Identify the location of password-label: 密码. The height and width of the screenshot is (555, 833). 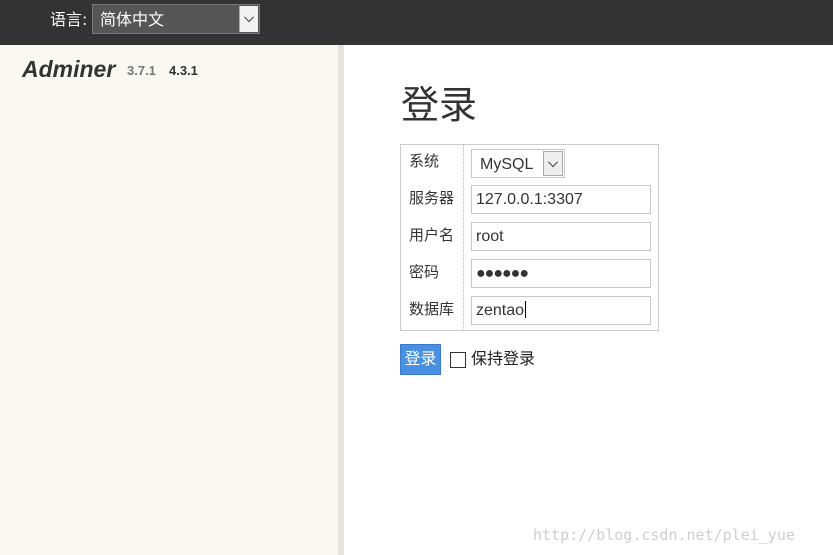
(424, 272).